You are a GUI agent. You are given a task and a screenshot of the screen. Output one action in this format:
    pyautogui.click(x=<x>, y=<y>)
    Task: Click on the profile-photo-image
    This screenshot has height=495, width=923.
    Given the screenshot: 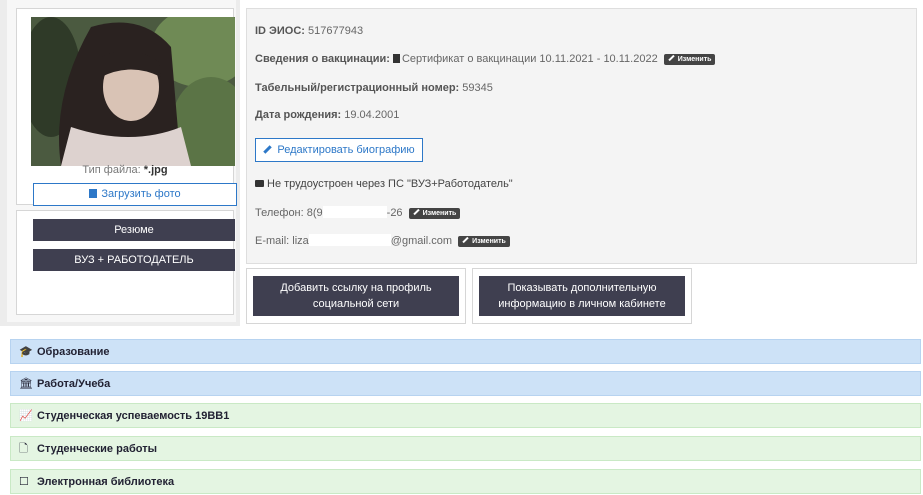 What is the action you would take?
    pyautogui.click(x=133, y=91)
    